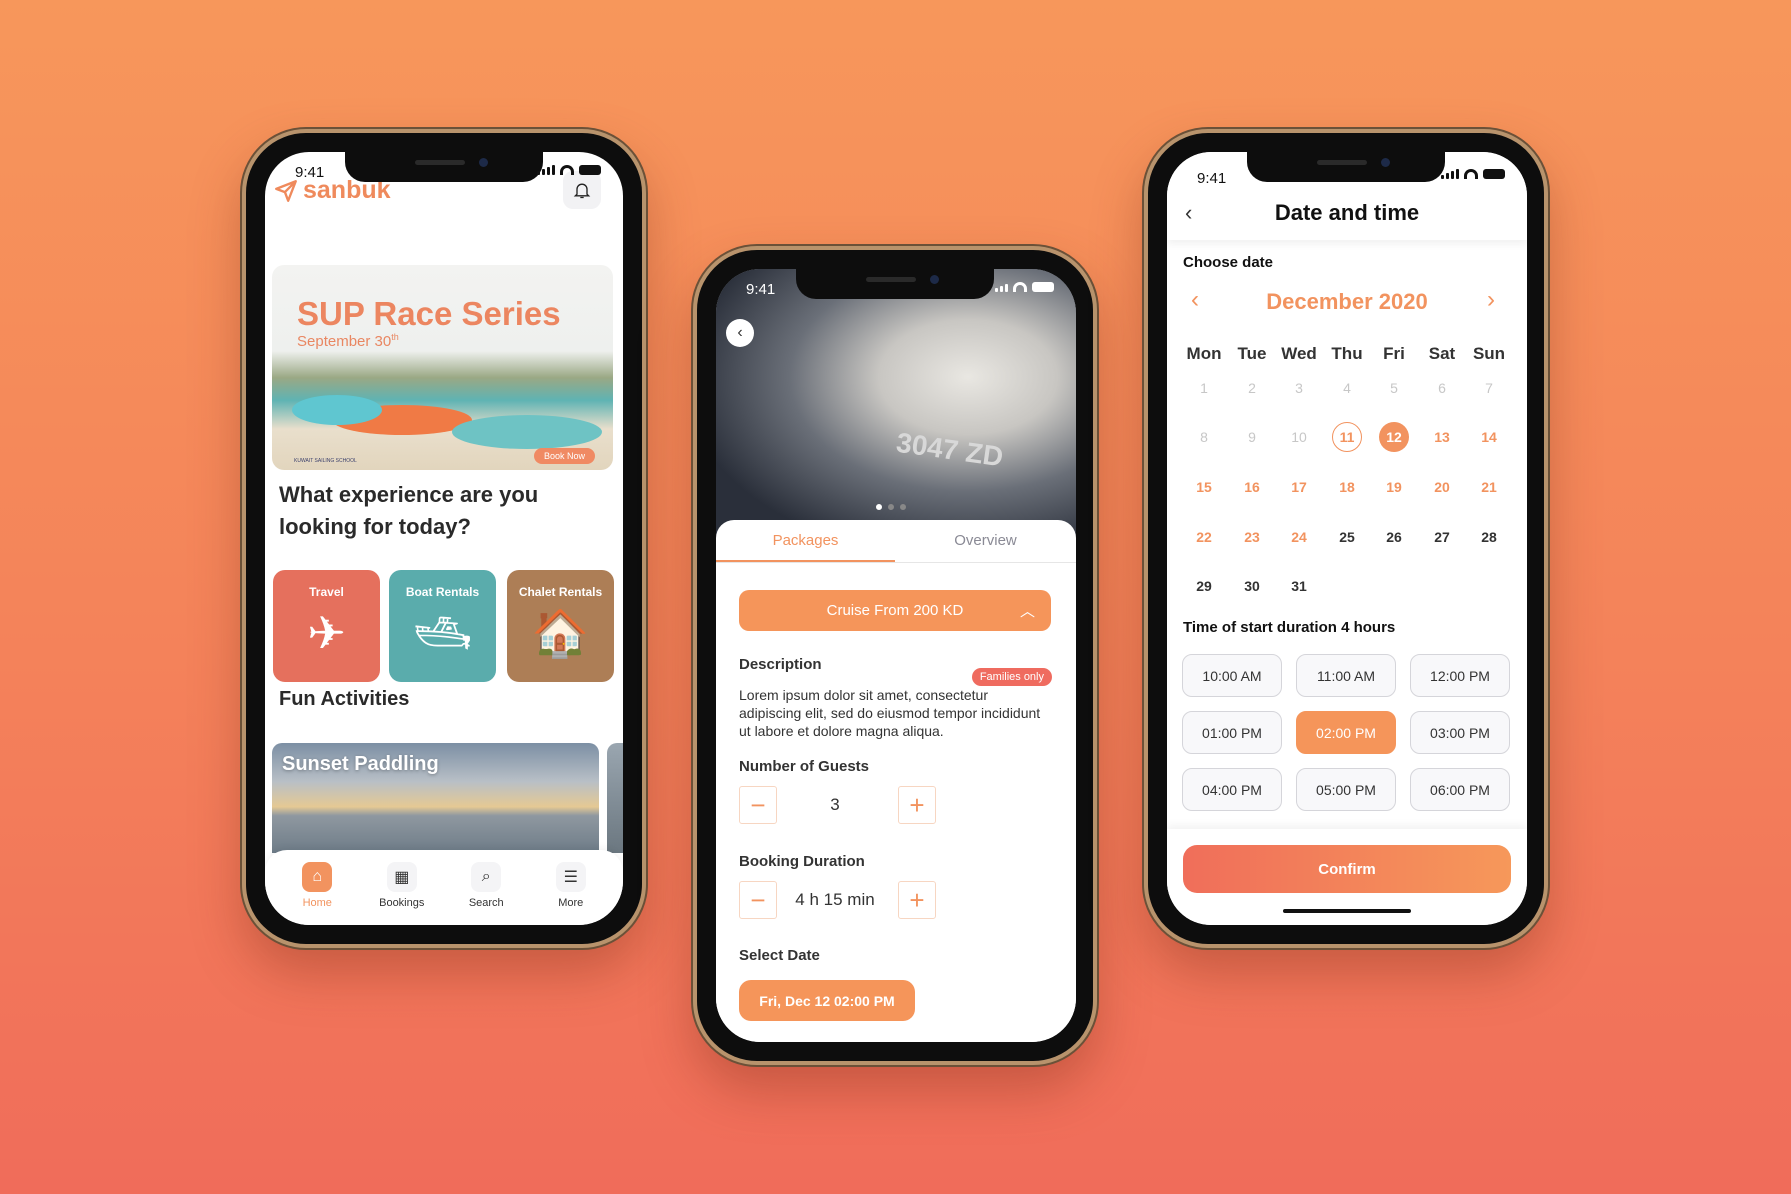 The image size is (1791, 1194). Describe the element at coordinates (1204, 388) in the screenshot. I see `calendar-day: 1` at that location.